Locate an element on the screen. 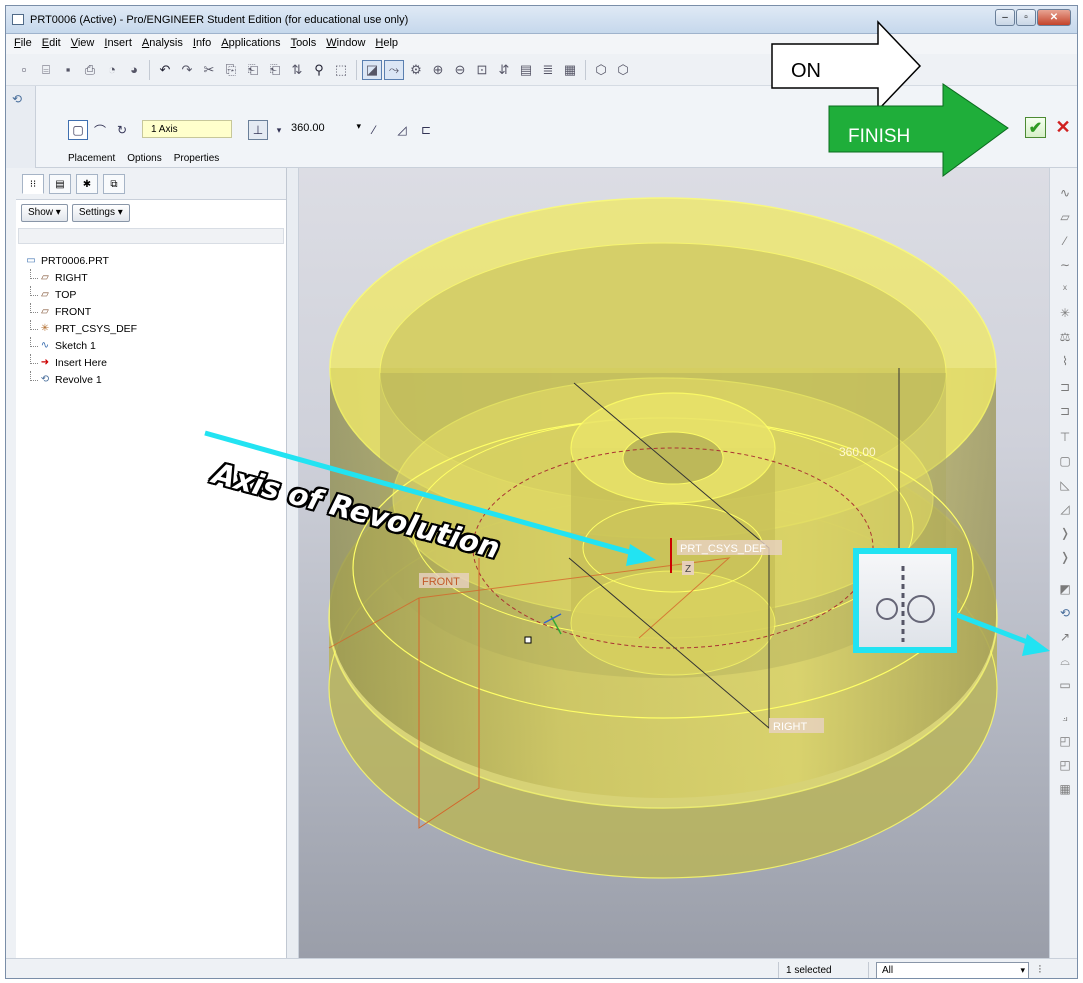  orient-mode-icon: ⚙ is located at coordinates (416, 70).